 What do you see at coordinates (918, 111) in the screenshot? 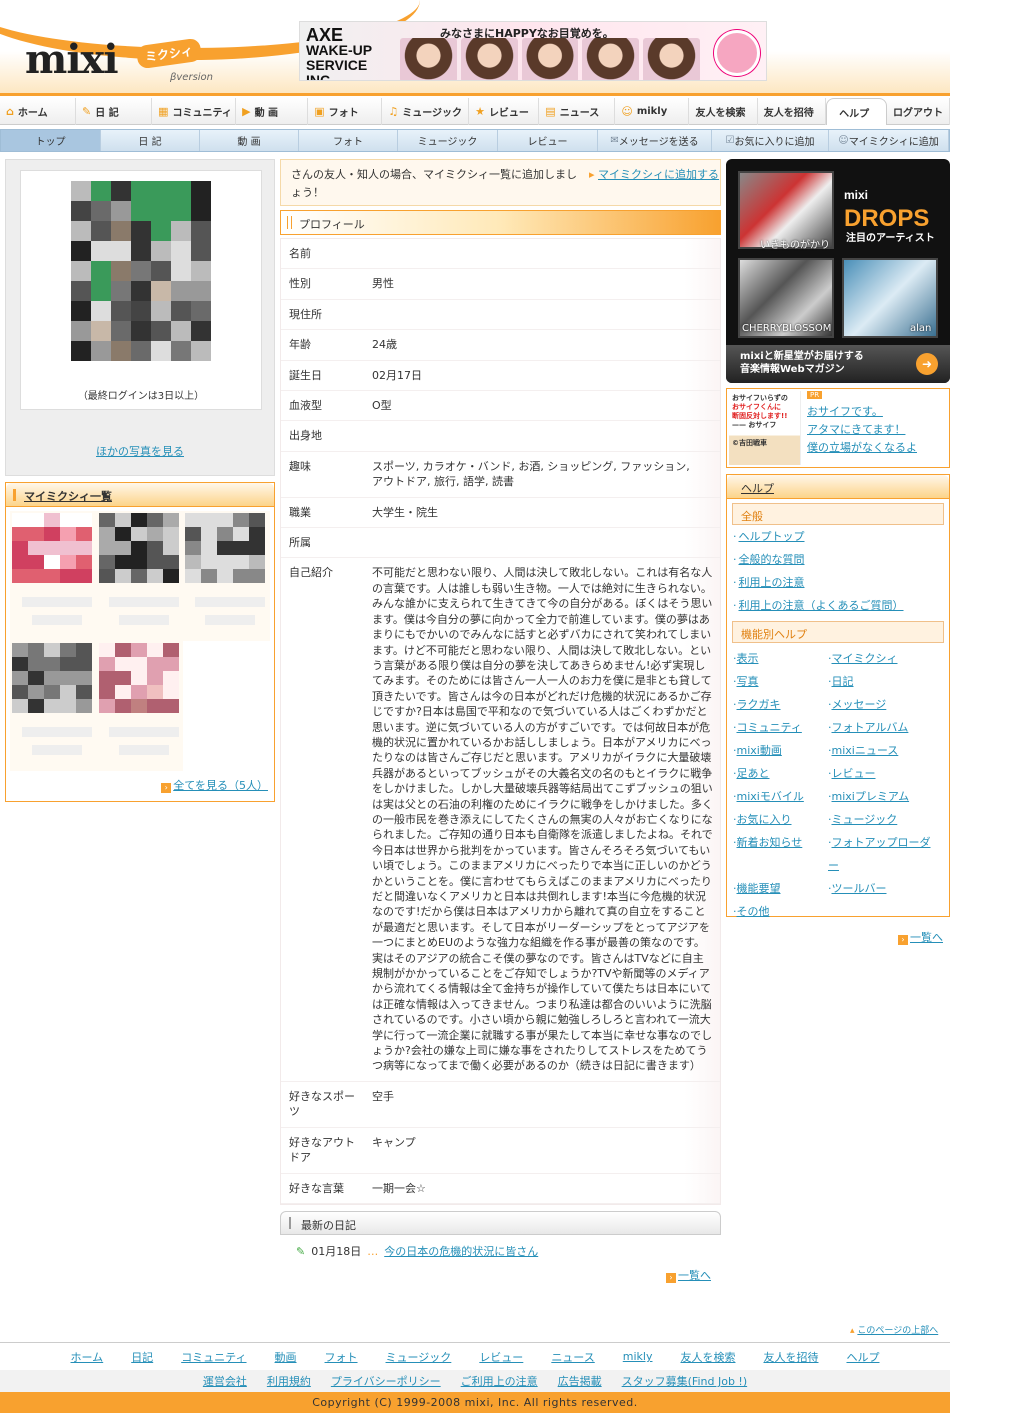
I see `gnav-logout: ログアウト` at bounding box center [918, 111].